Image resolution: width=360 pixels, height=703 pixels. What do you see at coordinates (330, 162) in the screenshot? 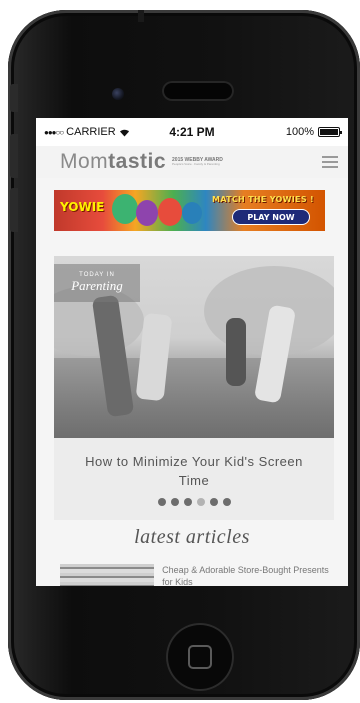
I see `hamburger-menu-icon` at bounding box center [330, 162].